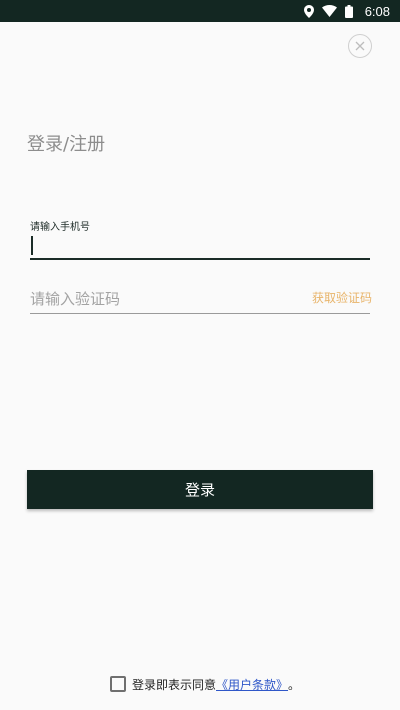 This screenshot has height=710, width=400. I want to click on terms-link: 《用户条款》, so click(252, 684).